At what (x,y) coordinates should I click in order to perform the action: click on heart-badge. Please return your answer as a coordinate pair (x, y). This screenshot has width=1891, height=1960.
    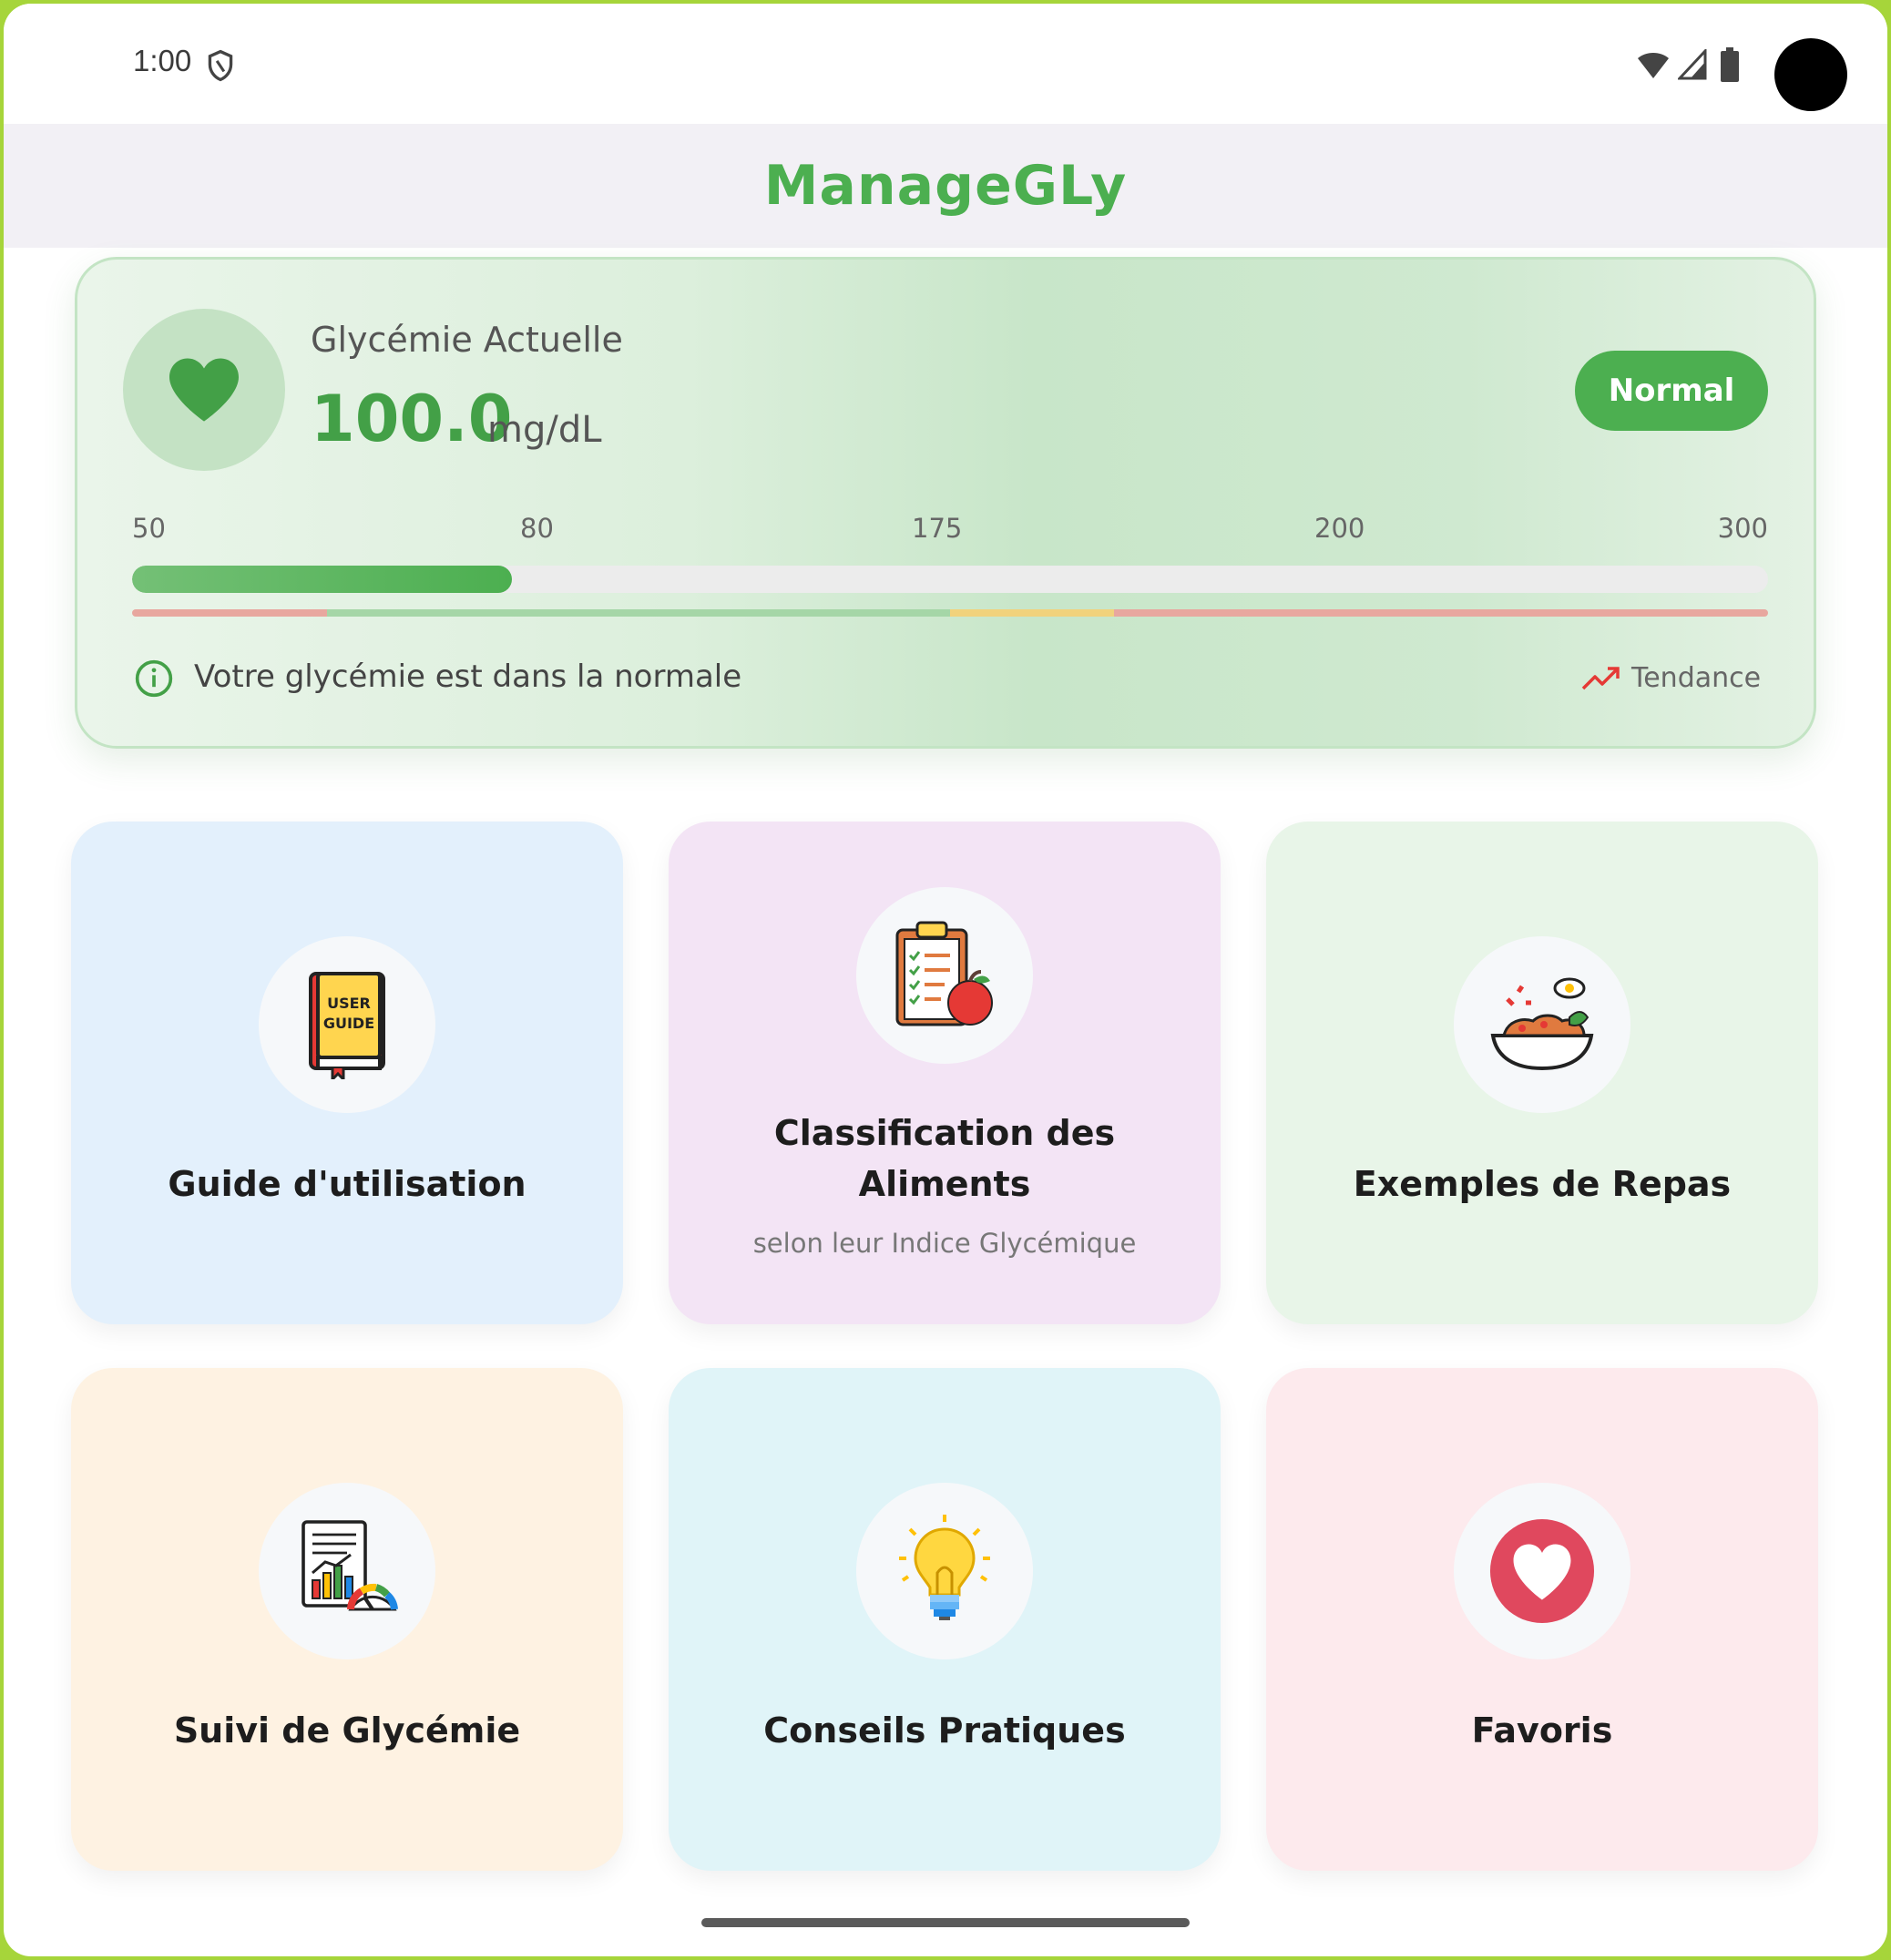
    Looking at the image, I should click on (204, 390).